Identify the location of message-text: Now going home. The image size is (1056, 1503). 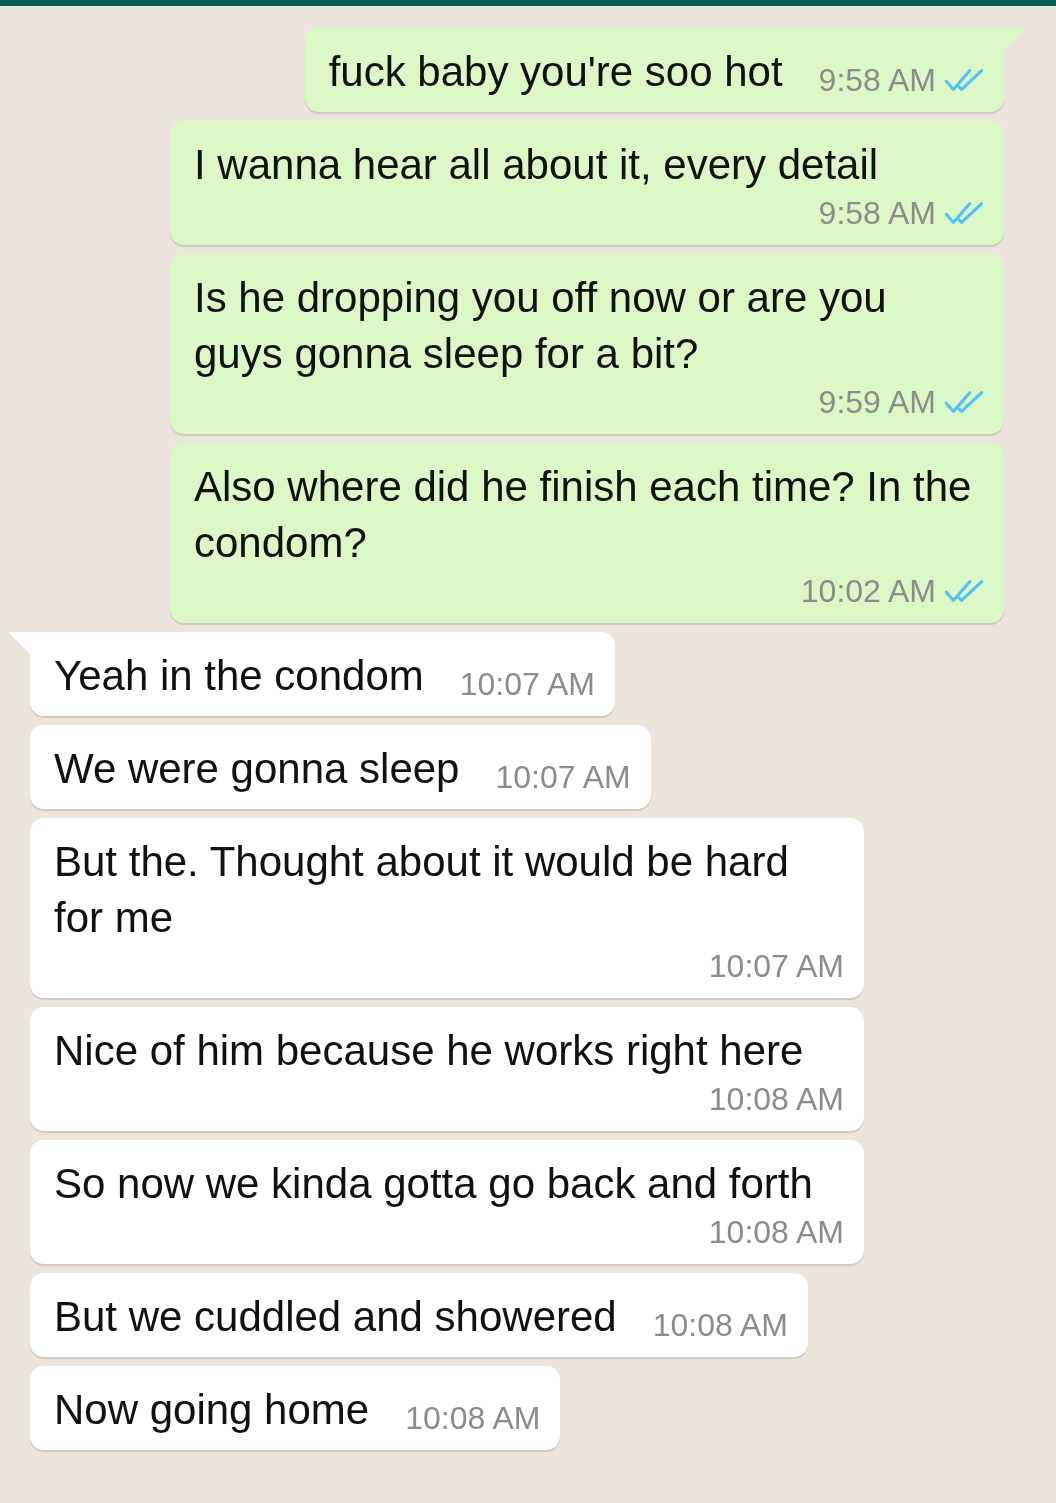
(212, 1410).